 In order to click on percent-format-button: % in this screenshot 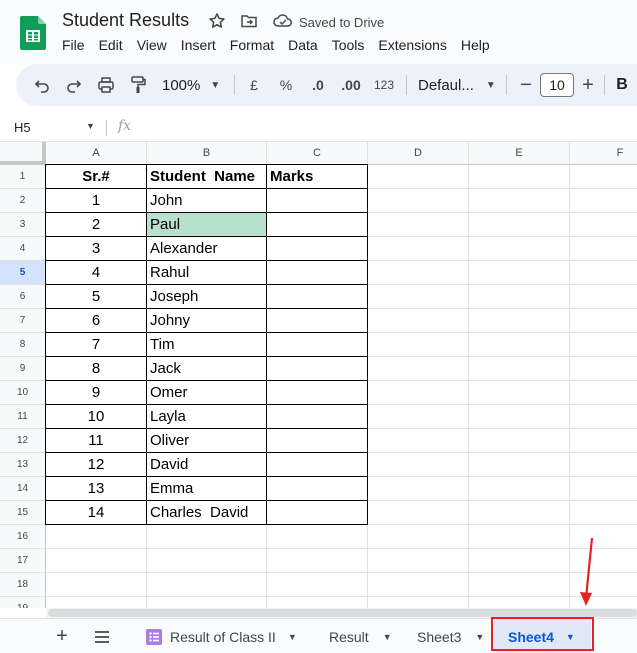, I will do `click(286, 85)`.